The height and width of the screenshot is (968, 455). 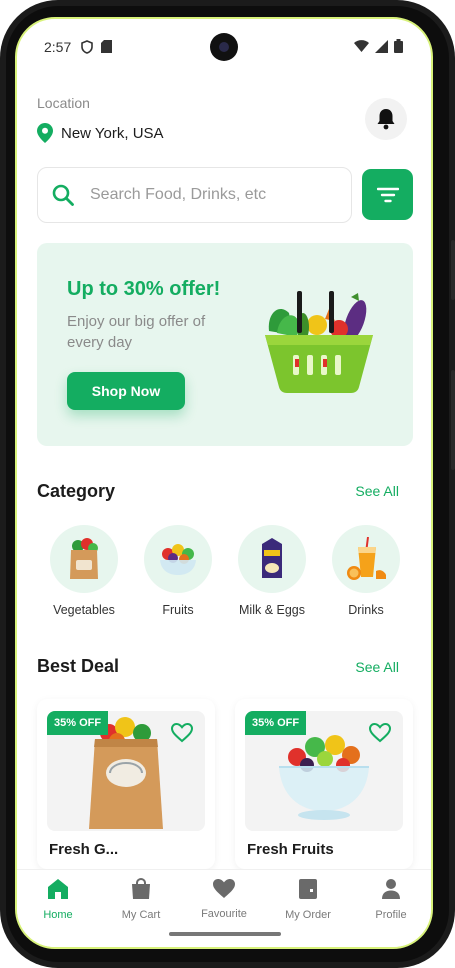 I want to click on heart-icon, so click(x=224, y=888).